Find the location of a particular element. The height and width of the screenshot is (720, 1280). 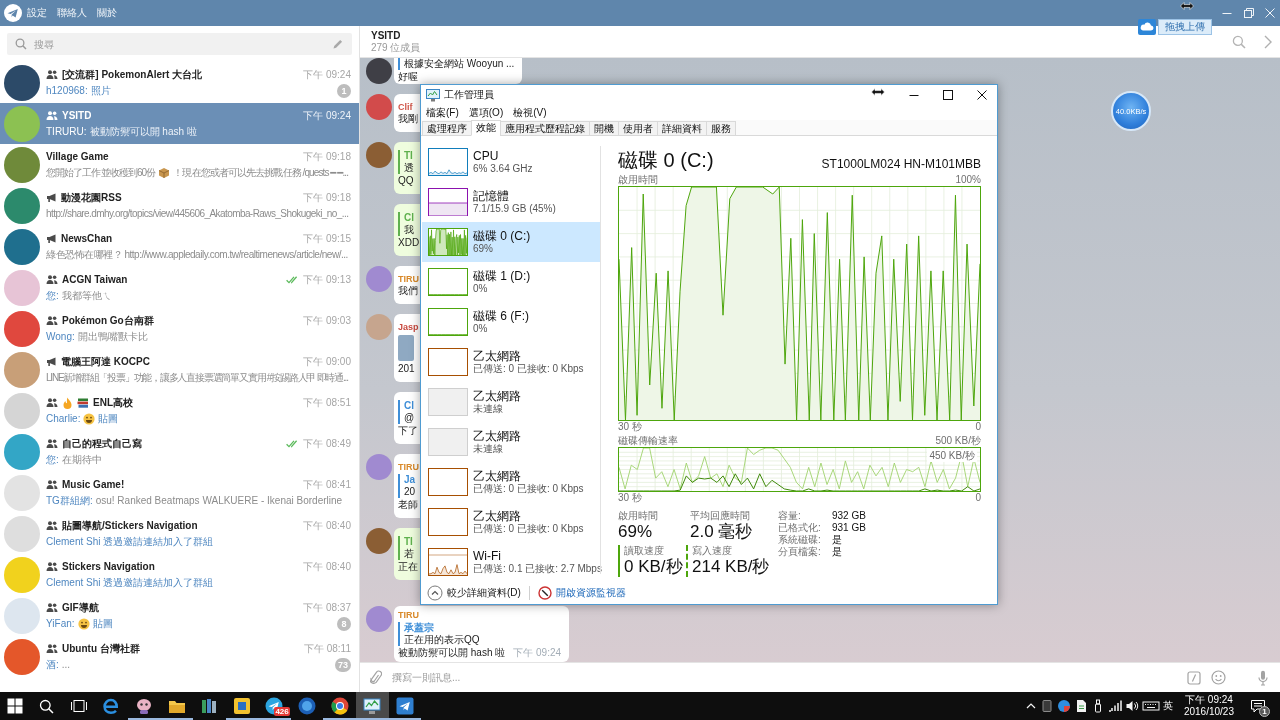

disc-icon is located at coordinates (1063, 706).